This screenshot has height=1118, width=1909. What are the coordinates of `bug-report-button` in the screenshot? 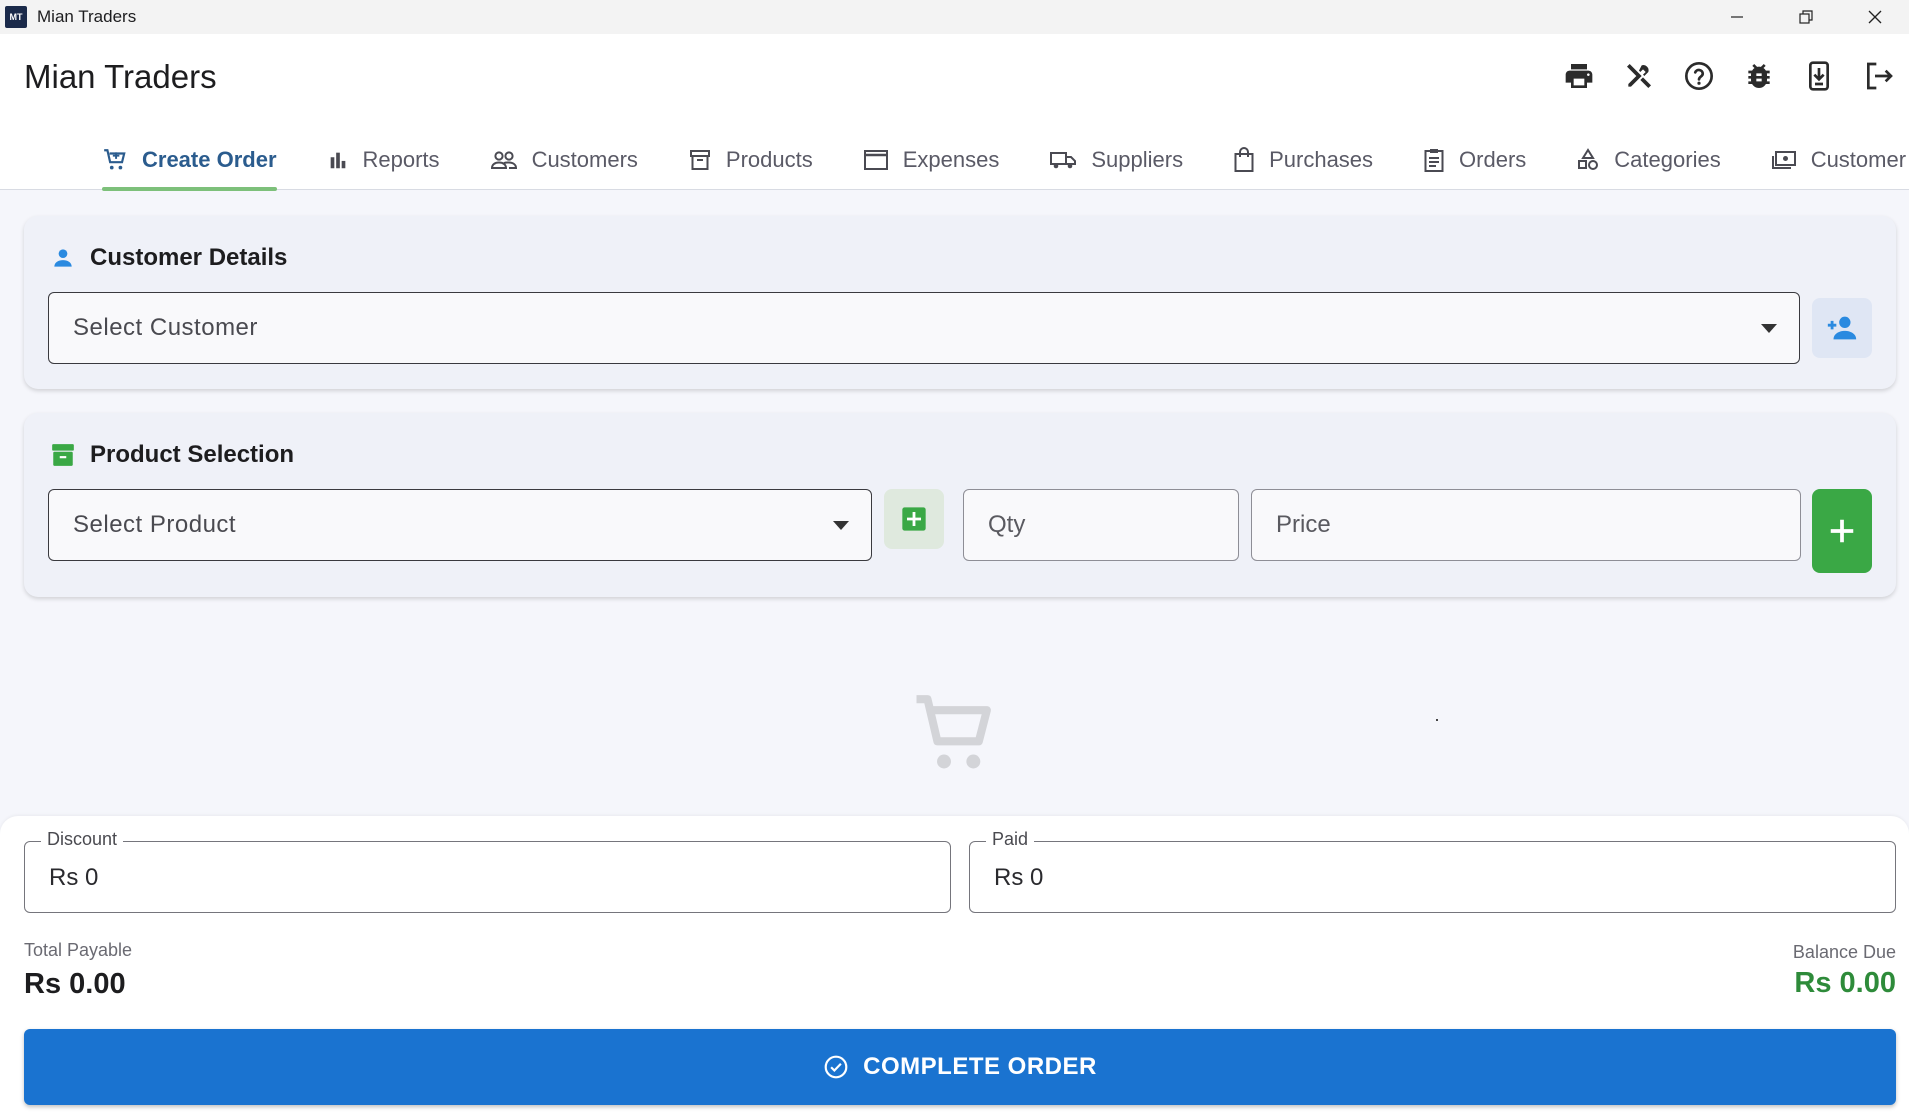 It's located at (1759, 76).